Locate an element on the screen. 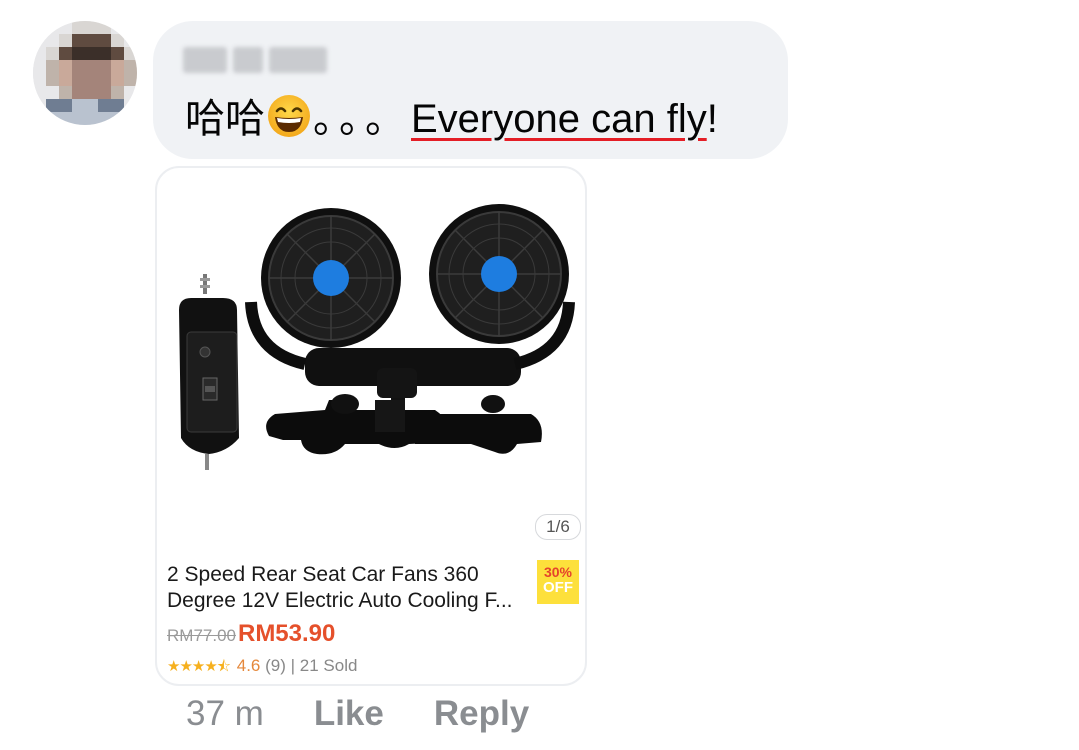 The height and width of the screenshot is (750, 1079). discount-percent: 30% is located at coordinates (558, 572).